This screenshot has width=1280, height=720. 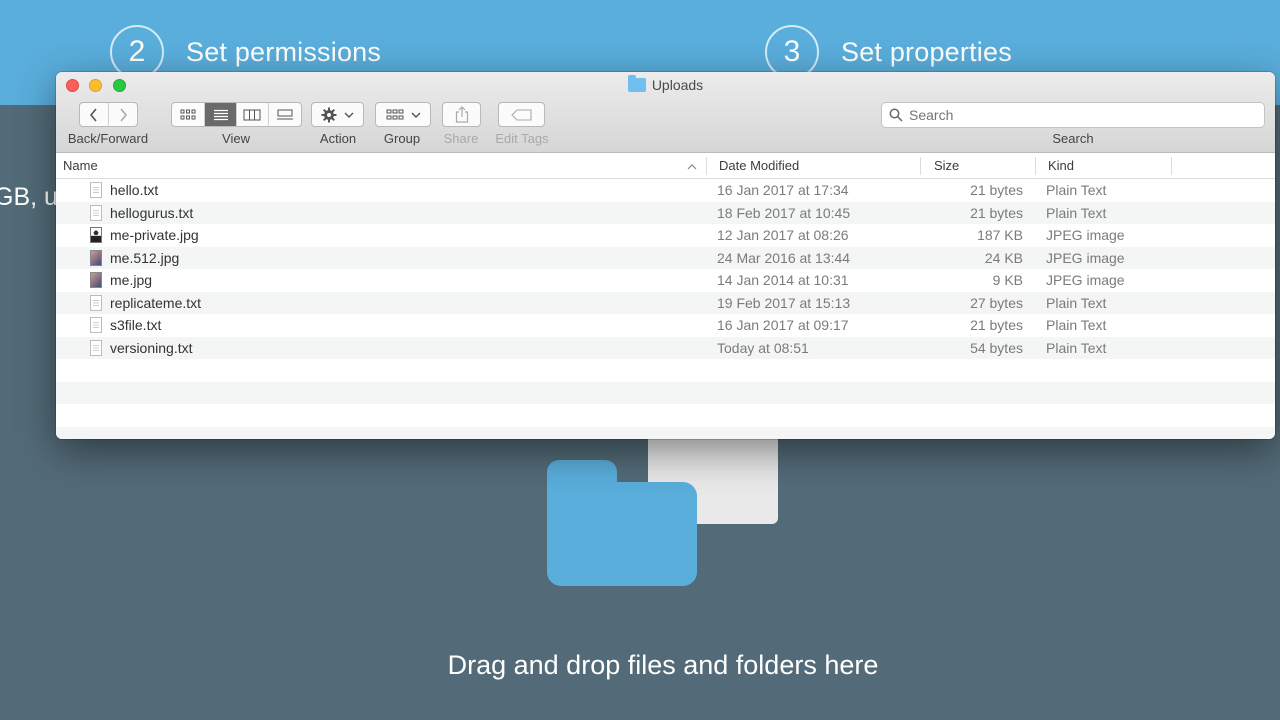 I want to click on step-number-badge: 3, so click(x=792, y=52).